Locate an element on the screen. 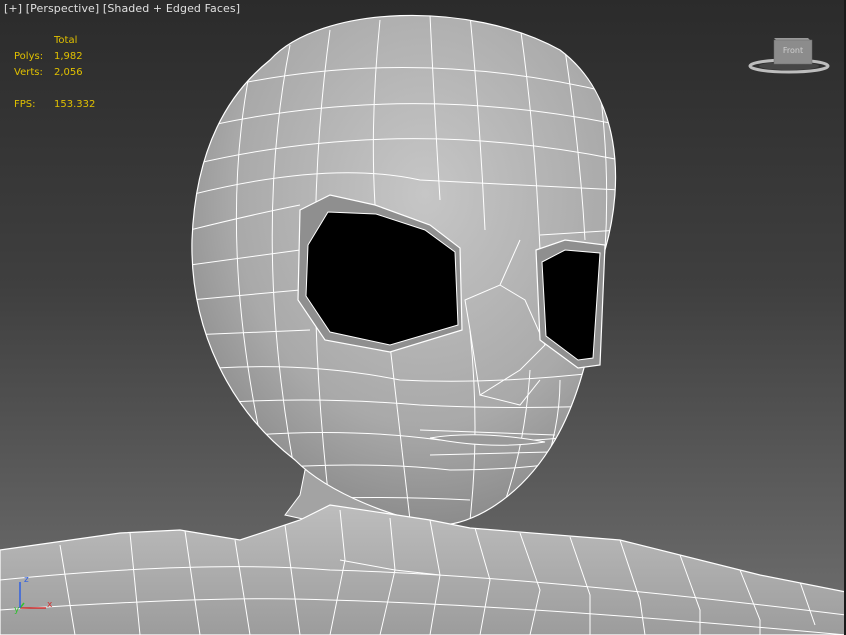  stats-polys-value: 1,982 is located at coordinates (68, 56).